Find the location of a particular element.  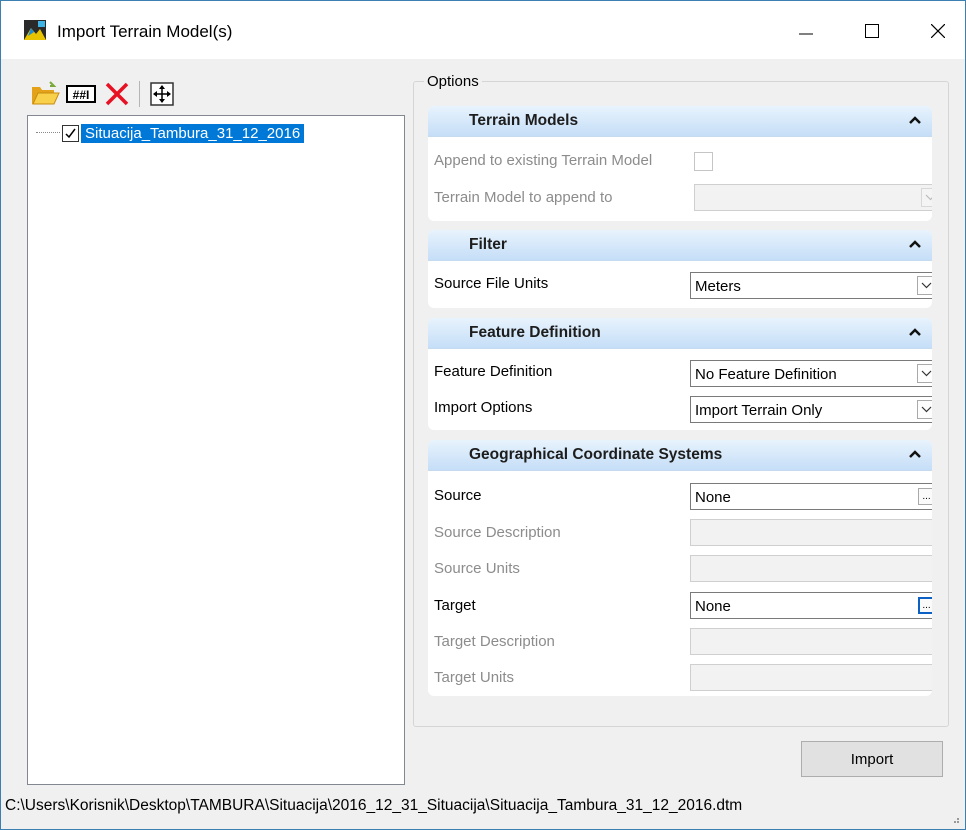

source-file-units-value: Meters is located at coordinates (718, 286).